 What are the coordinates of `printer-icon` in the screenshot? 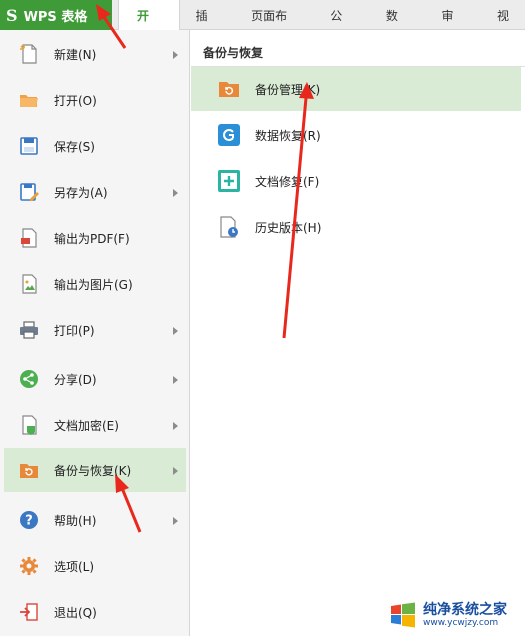 It's located at (29, 330).